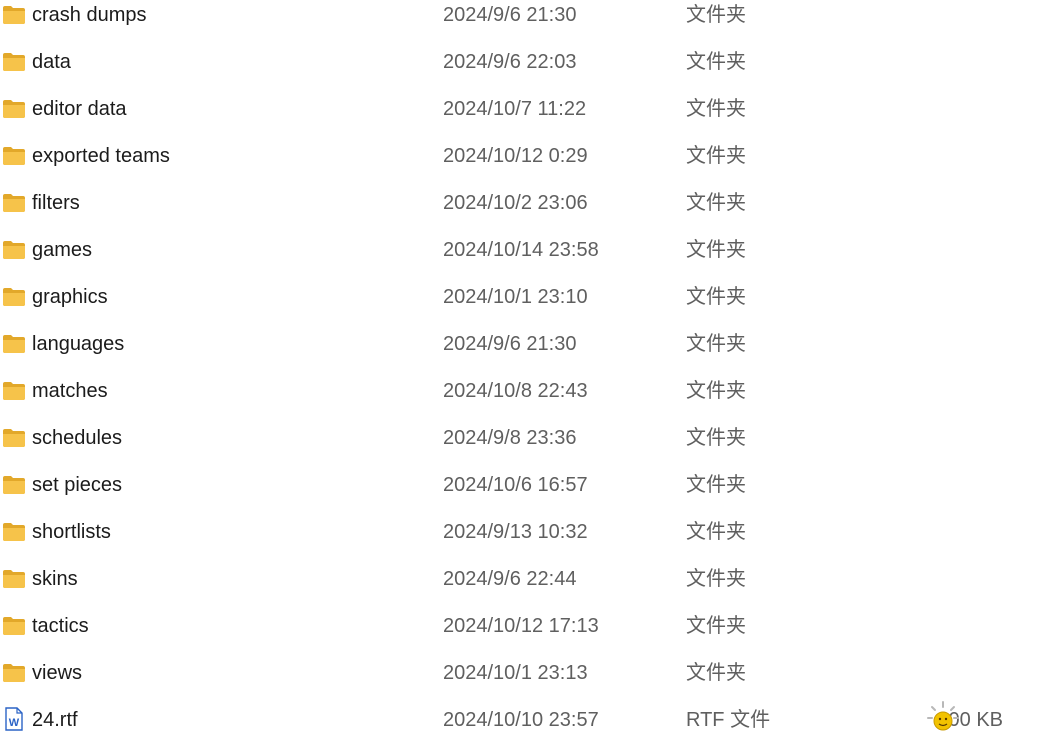  Describe the element at coordinates (56, 203) in the screenshot. I see `file-name: filters` at that location.